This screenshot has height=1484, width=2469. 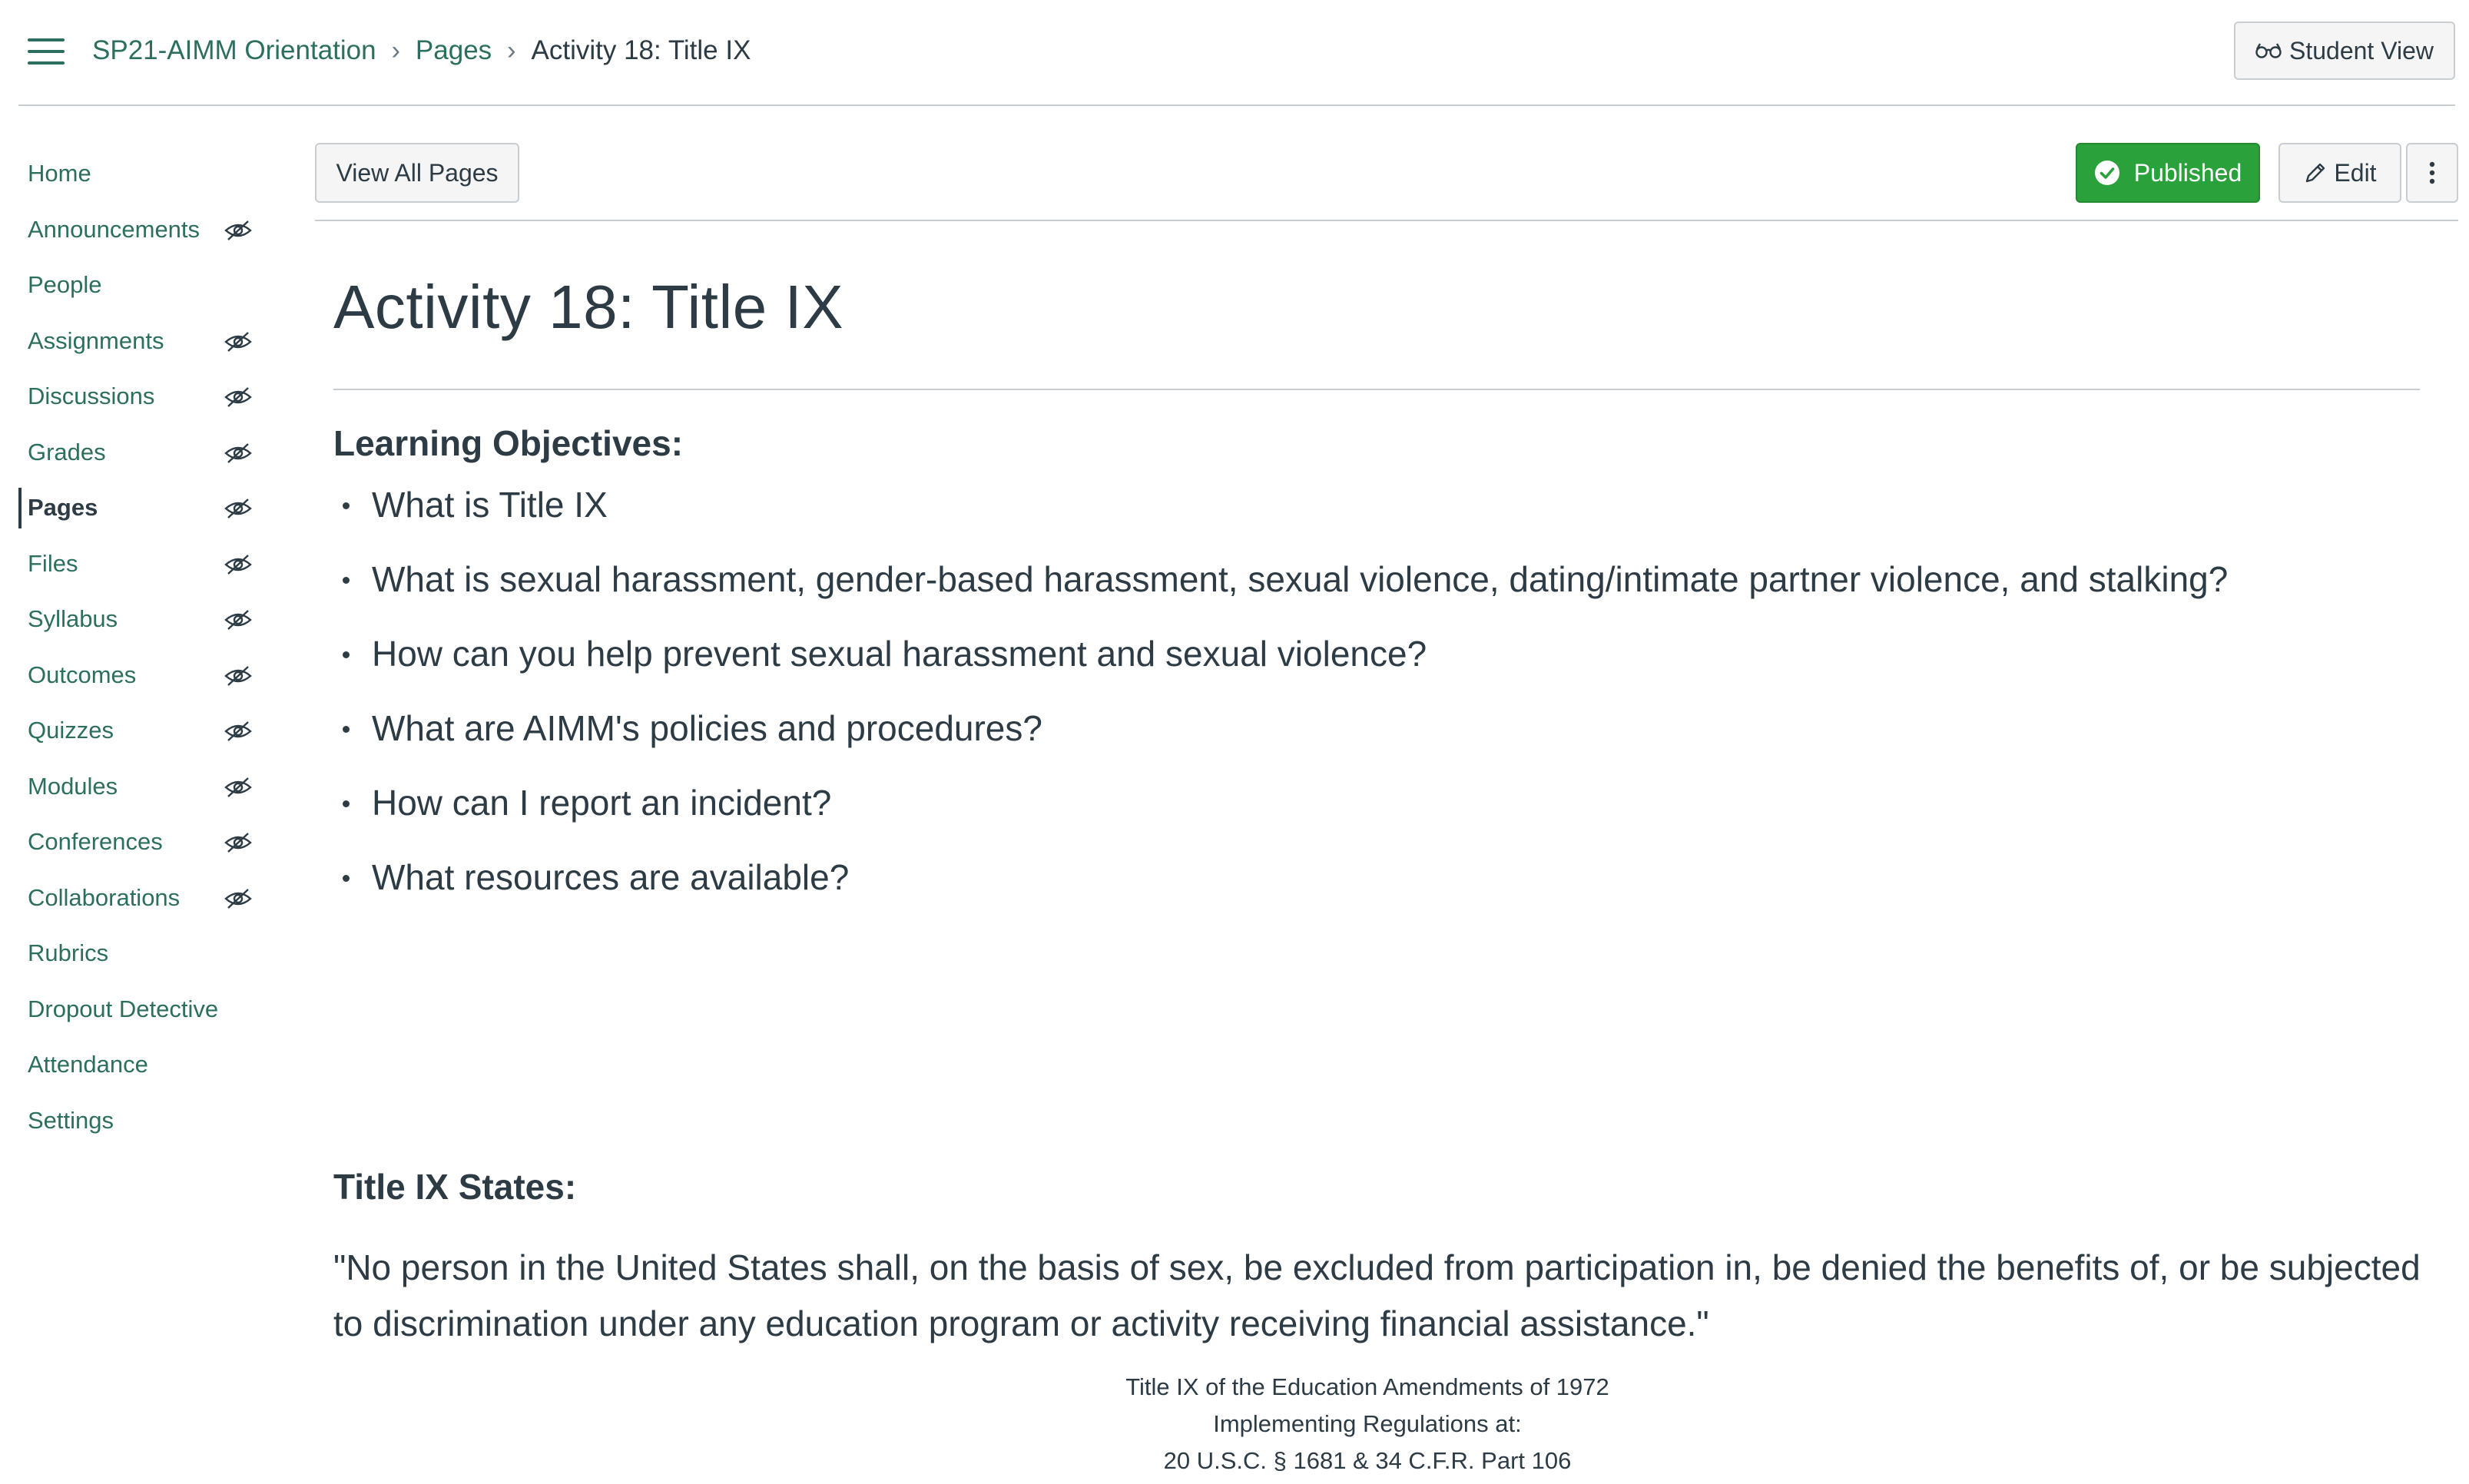 What do you see at coordinates (1280, 519) in the screenshot?
I see `list-item: What is Title IX` at bounding box center [1280, 519].